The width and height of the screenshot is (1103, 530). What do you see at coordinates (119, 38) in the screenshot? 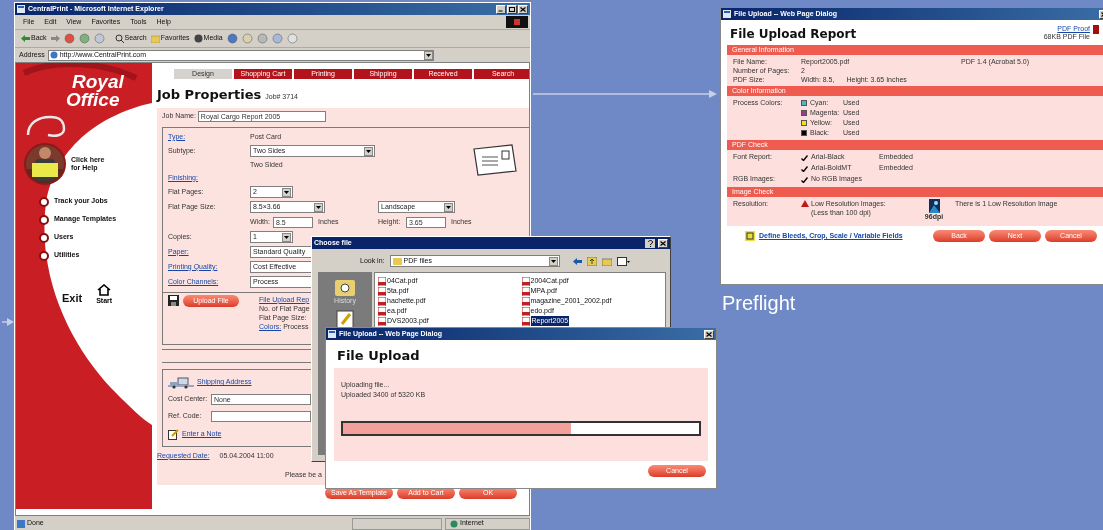
I see `search-icon` at bounding box center [119, 38].